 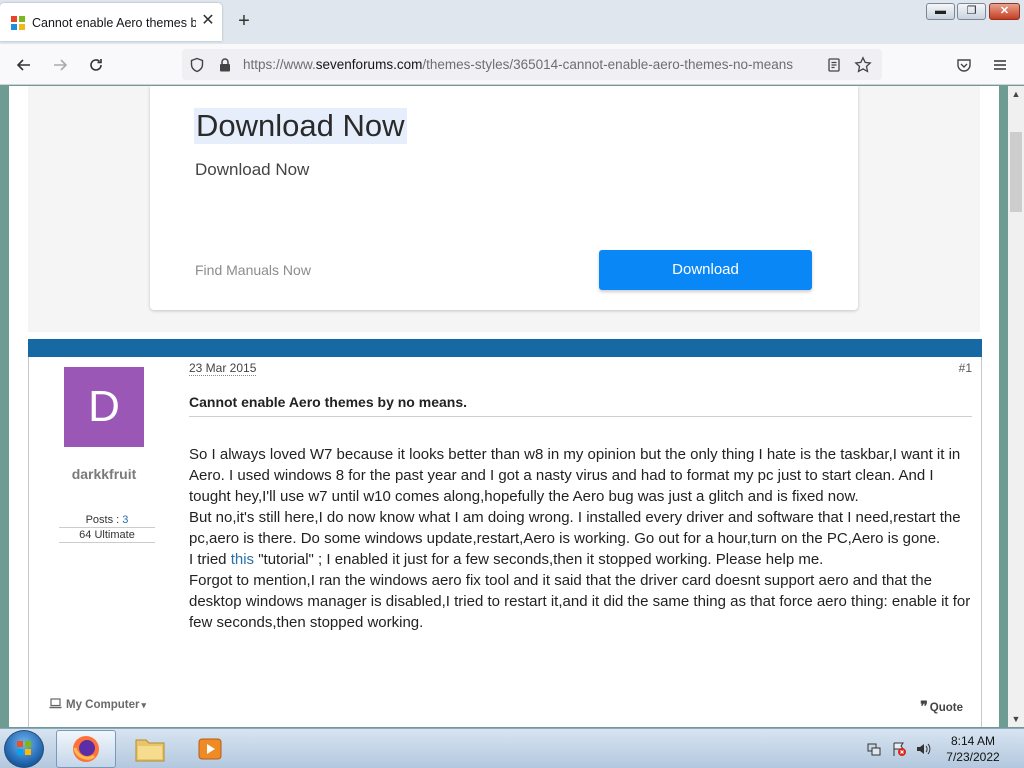 What do you see at coordinates (104, 520) in the screenshot?
I see `posts-label: Posts :` at bounding box center [104, 520].